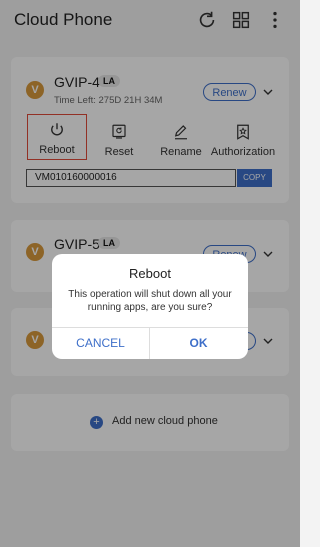 This screenshot has height=547, width=320. What do you see at coordinates (198, 343) in the screenshot?
I see `ok-button: OK` at bounding box center [198, 343].